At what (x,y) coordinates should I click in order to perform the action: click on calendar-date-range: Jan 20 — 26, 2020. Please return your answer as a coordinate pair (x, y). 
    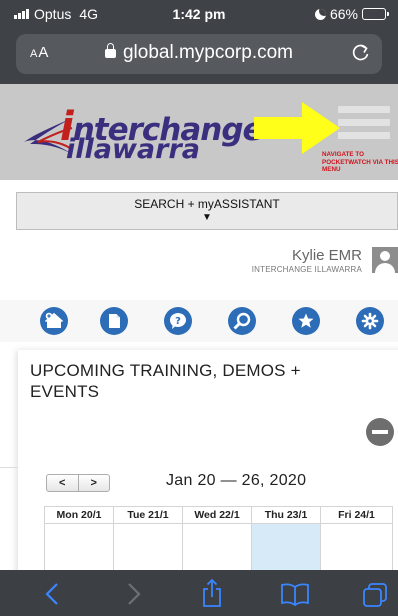
    Looking at the image, I should click on (236, 480).